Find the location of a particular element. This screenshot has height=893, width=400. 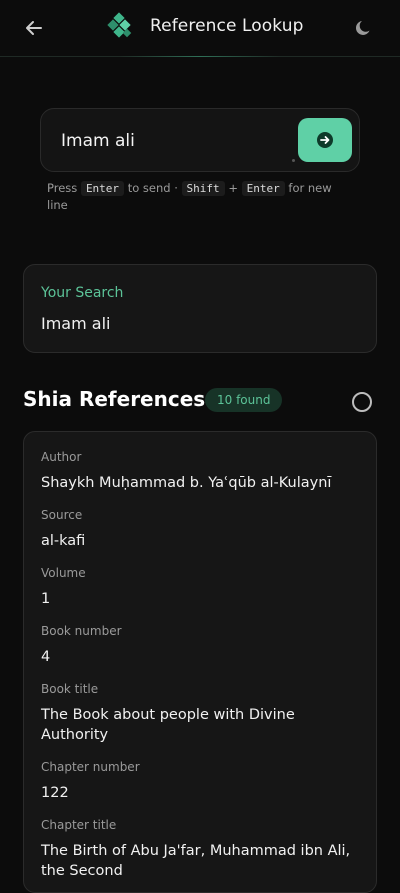

field-label: Chapter number is located at coordinates (90, 767).